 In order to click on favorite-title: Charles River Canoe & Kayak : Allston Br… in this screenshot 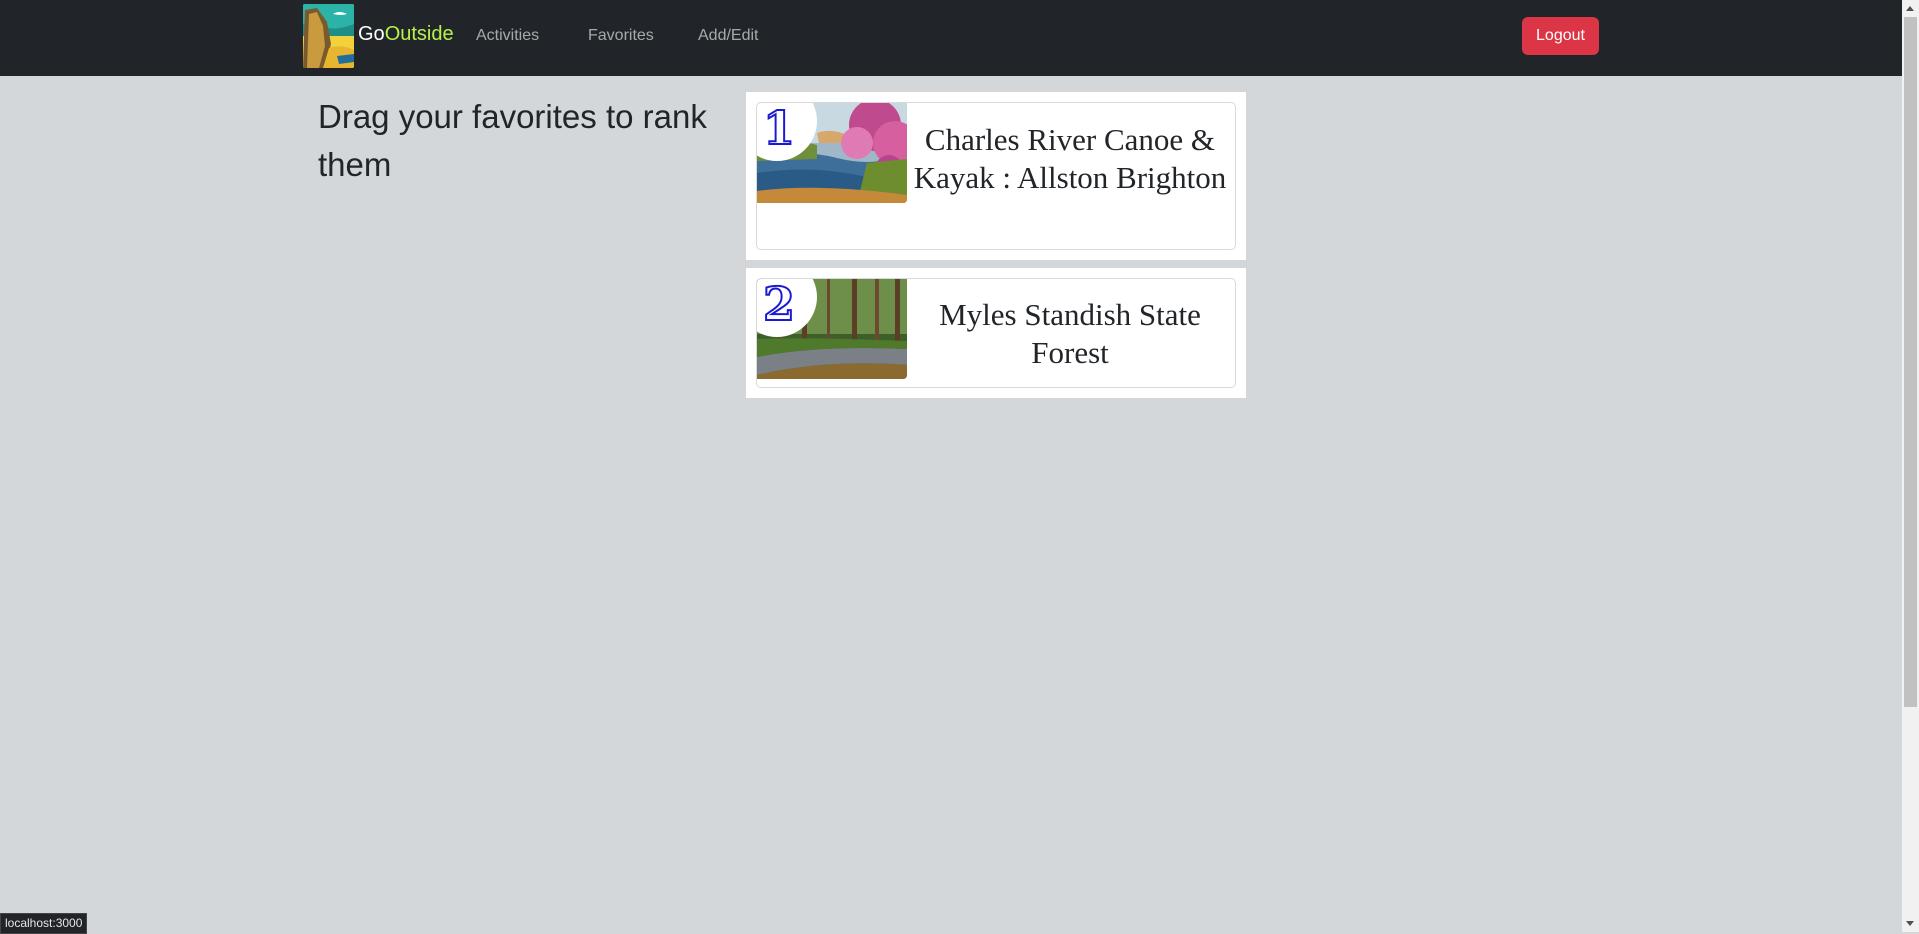, I will do `click(1070, 158)`.